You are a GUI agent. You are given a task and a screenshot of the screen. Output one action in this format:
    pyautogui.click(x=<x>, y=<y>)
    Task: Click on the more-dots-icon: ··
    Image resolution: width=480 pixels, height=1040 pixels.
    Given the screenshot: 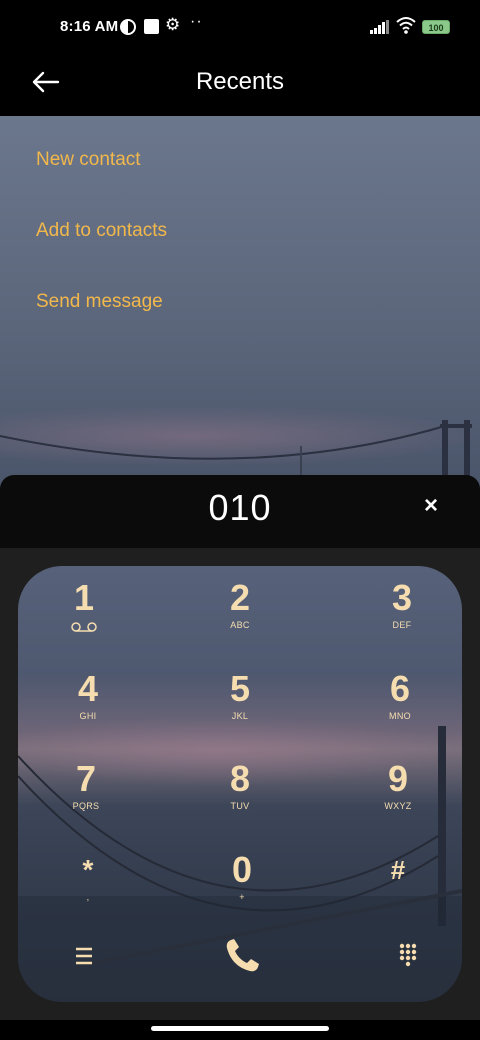 What is the action you would take?
    pyautogui.click(x=196, y=21)
    